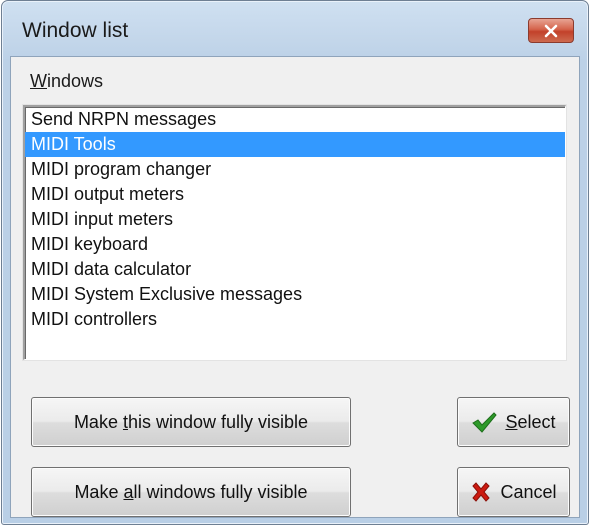 The width and height of the screenshot is (592, 527). I want to click on close-icon, so click(551, 31).